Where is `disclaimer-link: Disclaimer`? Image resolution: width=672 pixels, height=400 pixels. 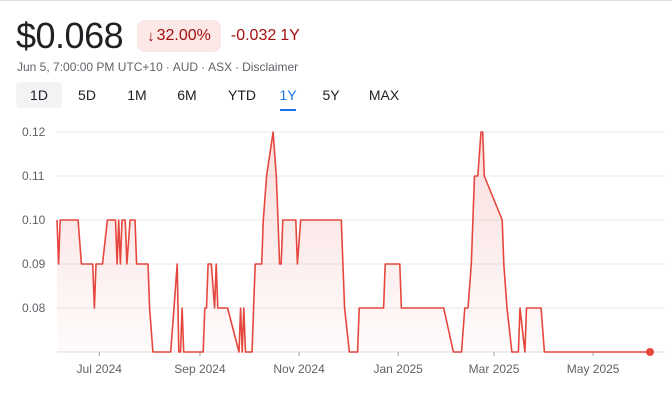
disclaimer-link: Disclaimer is located at coordinates (270, 67).